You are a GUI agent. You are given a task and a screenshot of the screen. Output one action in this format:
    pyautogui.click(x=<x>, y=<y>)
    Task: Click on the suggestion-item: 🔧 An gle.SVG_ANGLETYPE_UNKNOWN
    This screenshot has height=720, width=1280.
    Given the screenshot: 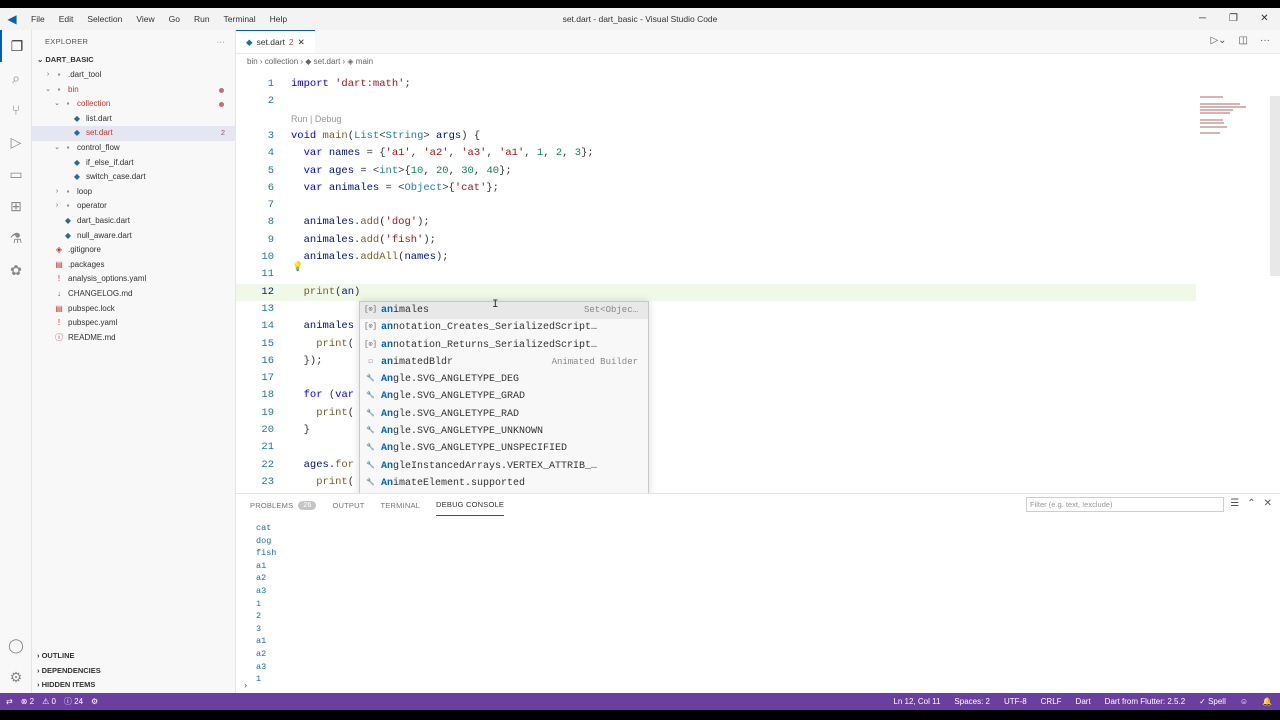 What is the action you would take?
    pyautogui.click(x=504, y=431)
    